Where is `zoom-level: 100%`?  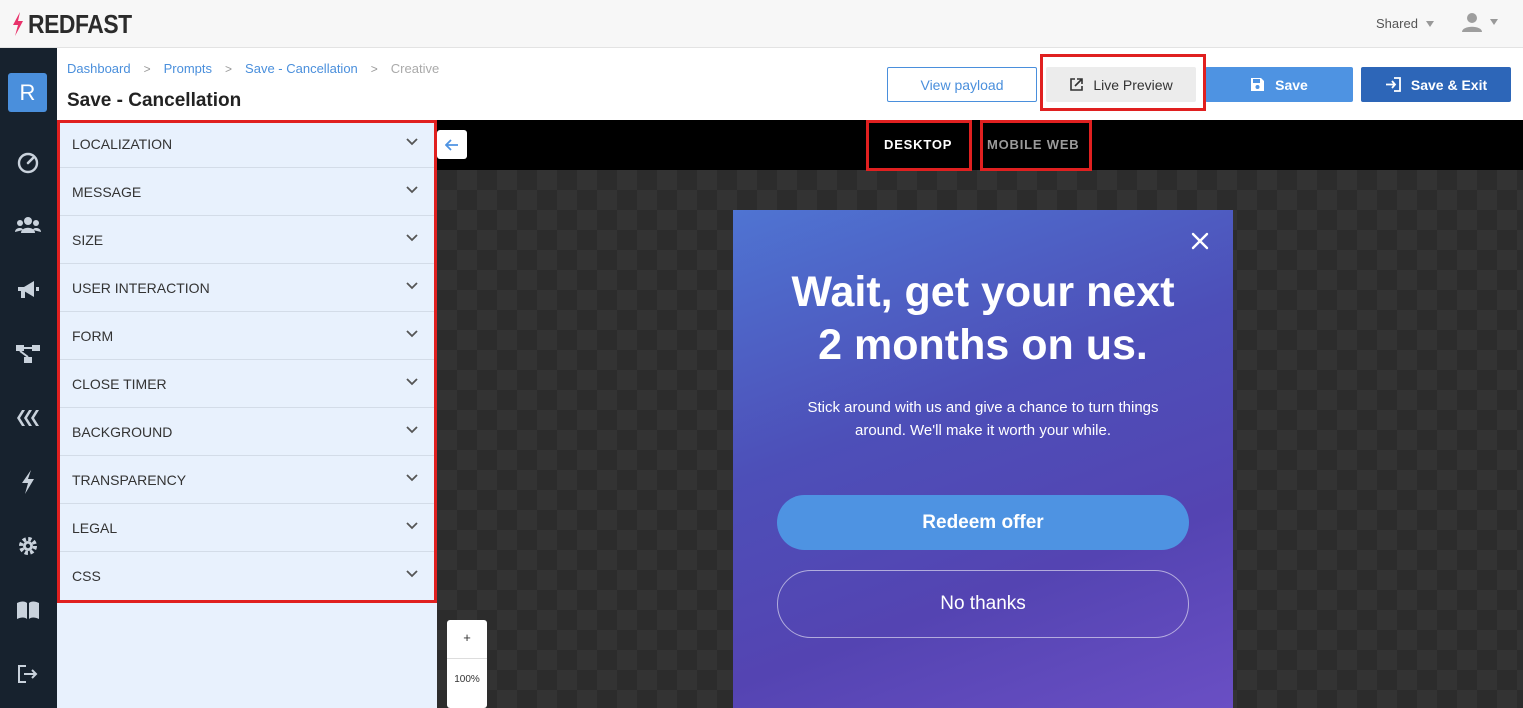
zoom-level: 100% is located at coordinates (467, 679).